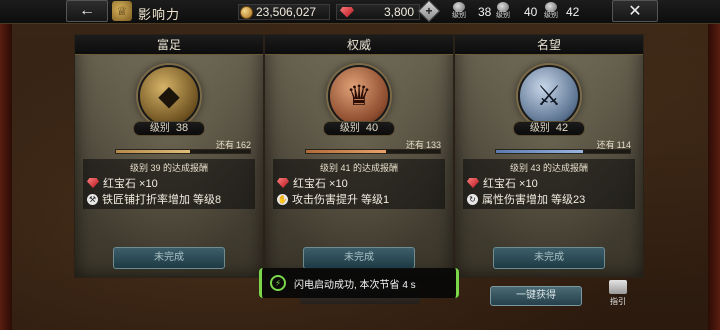 The width and height of the screenshot is (720, 330). I want to click on diamond-emblem-icon: ◆, so click(169, 96).